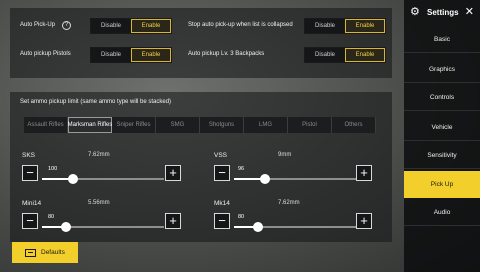 This screenshot has height=272, width=480. I want to click on tab-others: Others, so click(354, 125).